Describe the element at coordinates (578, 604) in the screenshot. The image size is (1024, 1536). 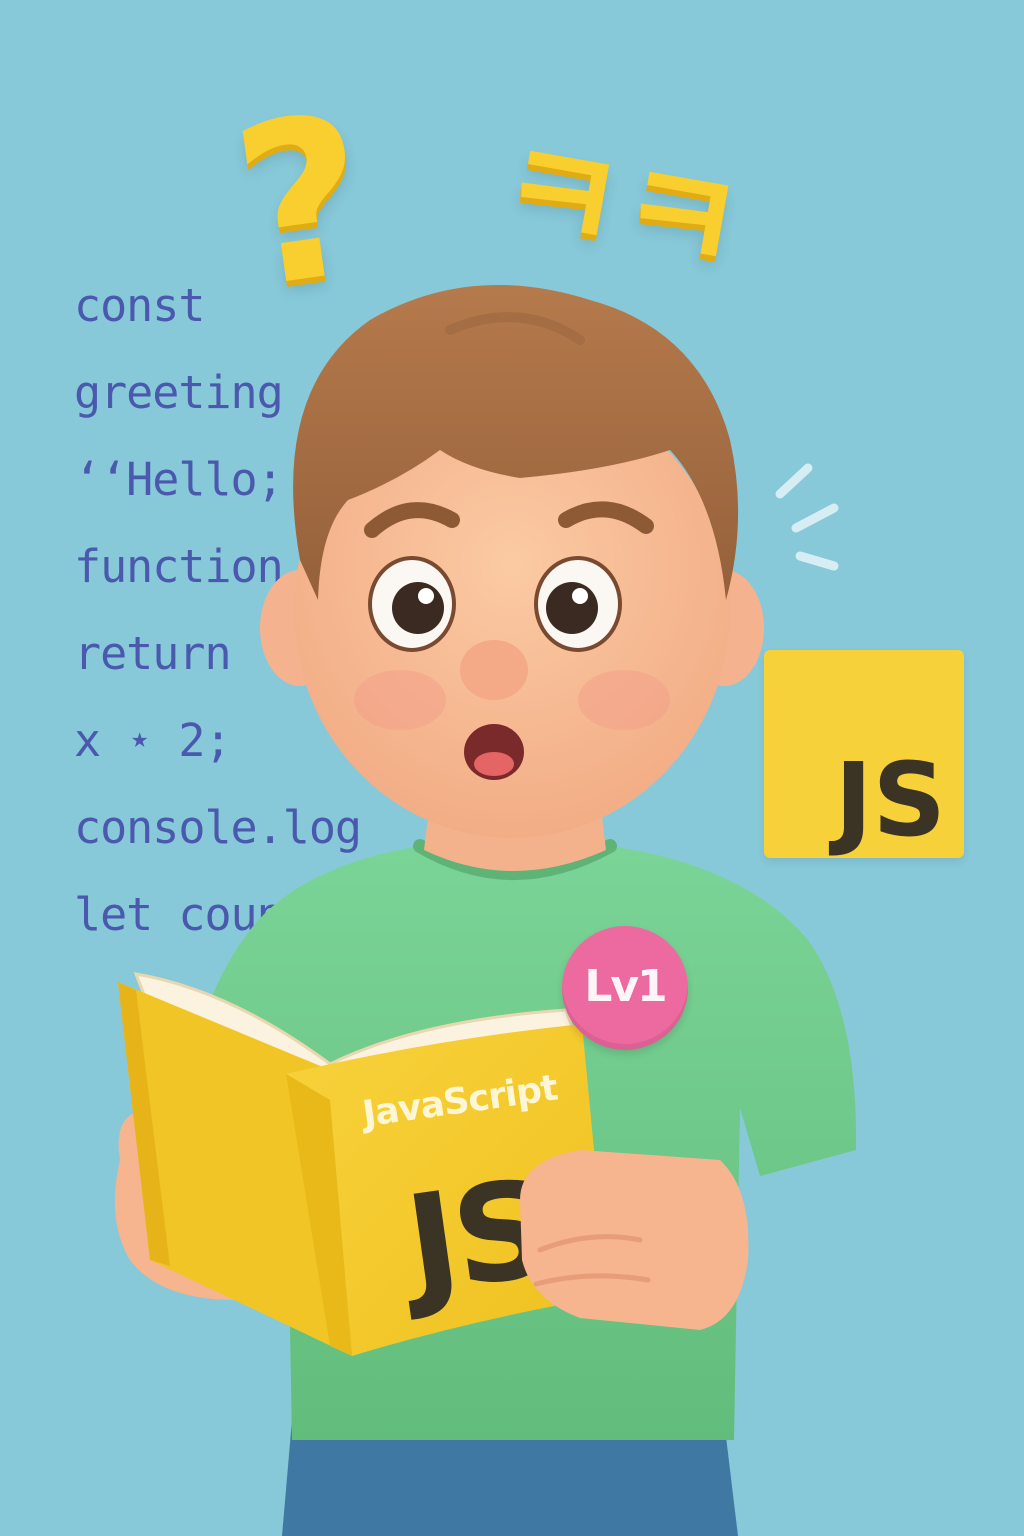
I see `eye-right` at that location.